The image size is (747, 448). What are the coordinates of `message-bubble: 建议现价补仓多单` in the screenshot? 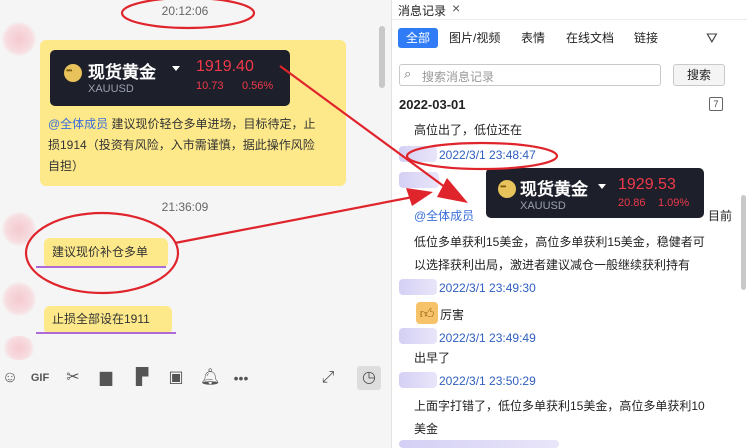 It's located at (106, 253).